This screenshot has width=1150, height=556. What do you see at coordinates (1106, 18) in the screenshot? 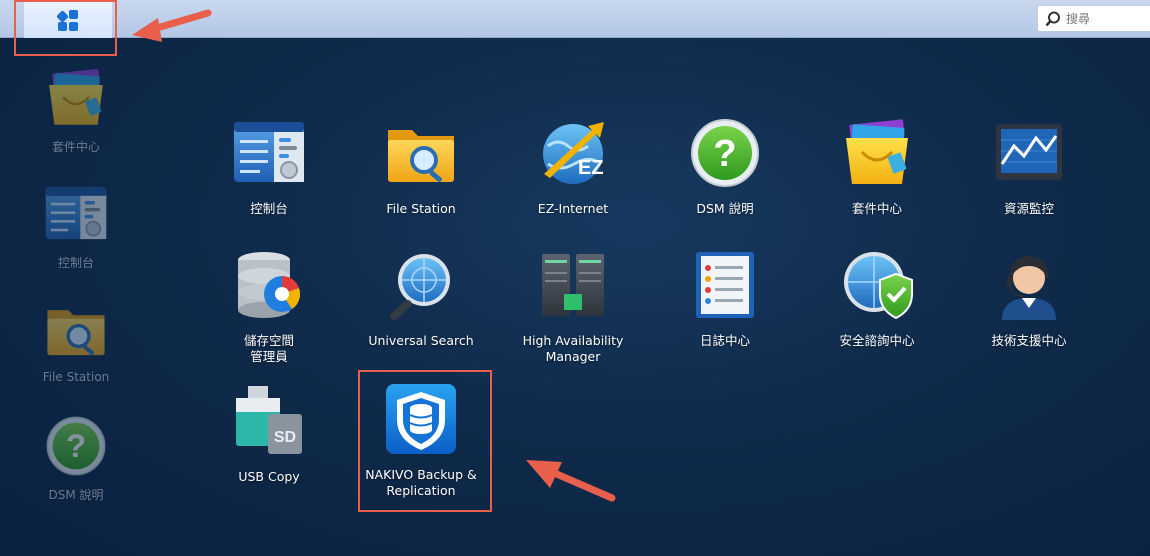
I see `search-input` at bounding box center [1106, 18].